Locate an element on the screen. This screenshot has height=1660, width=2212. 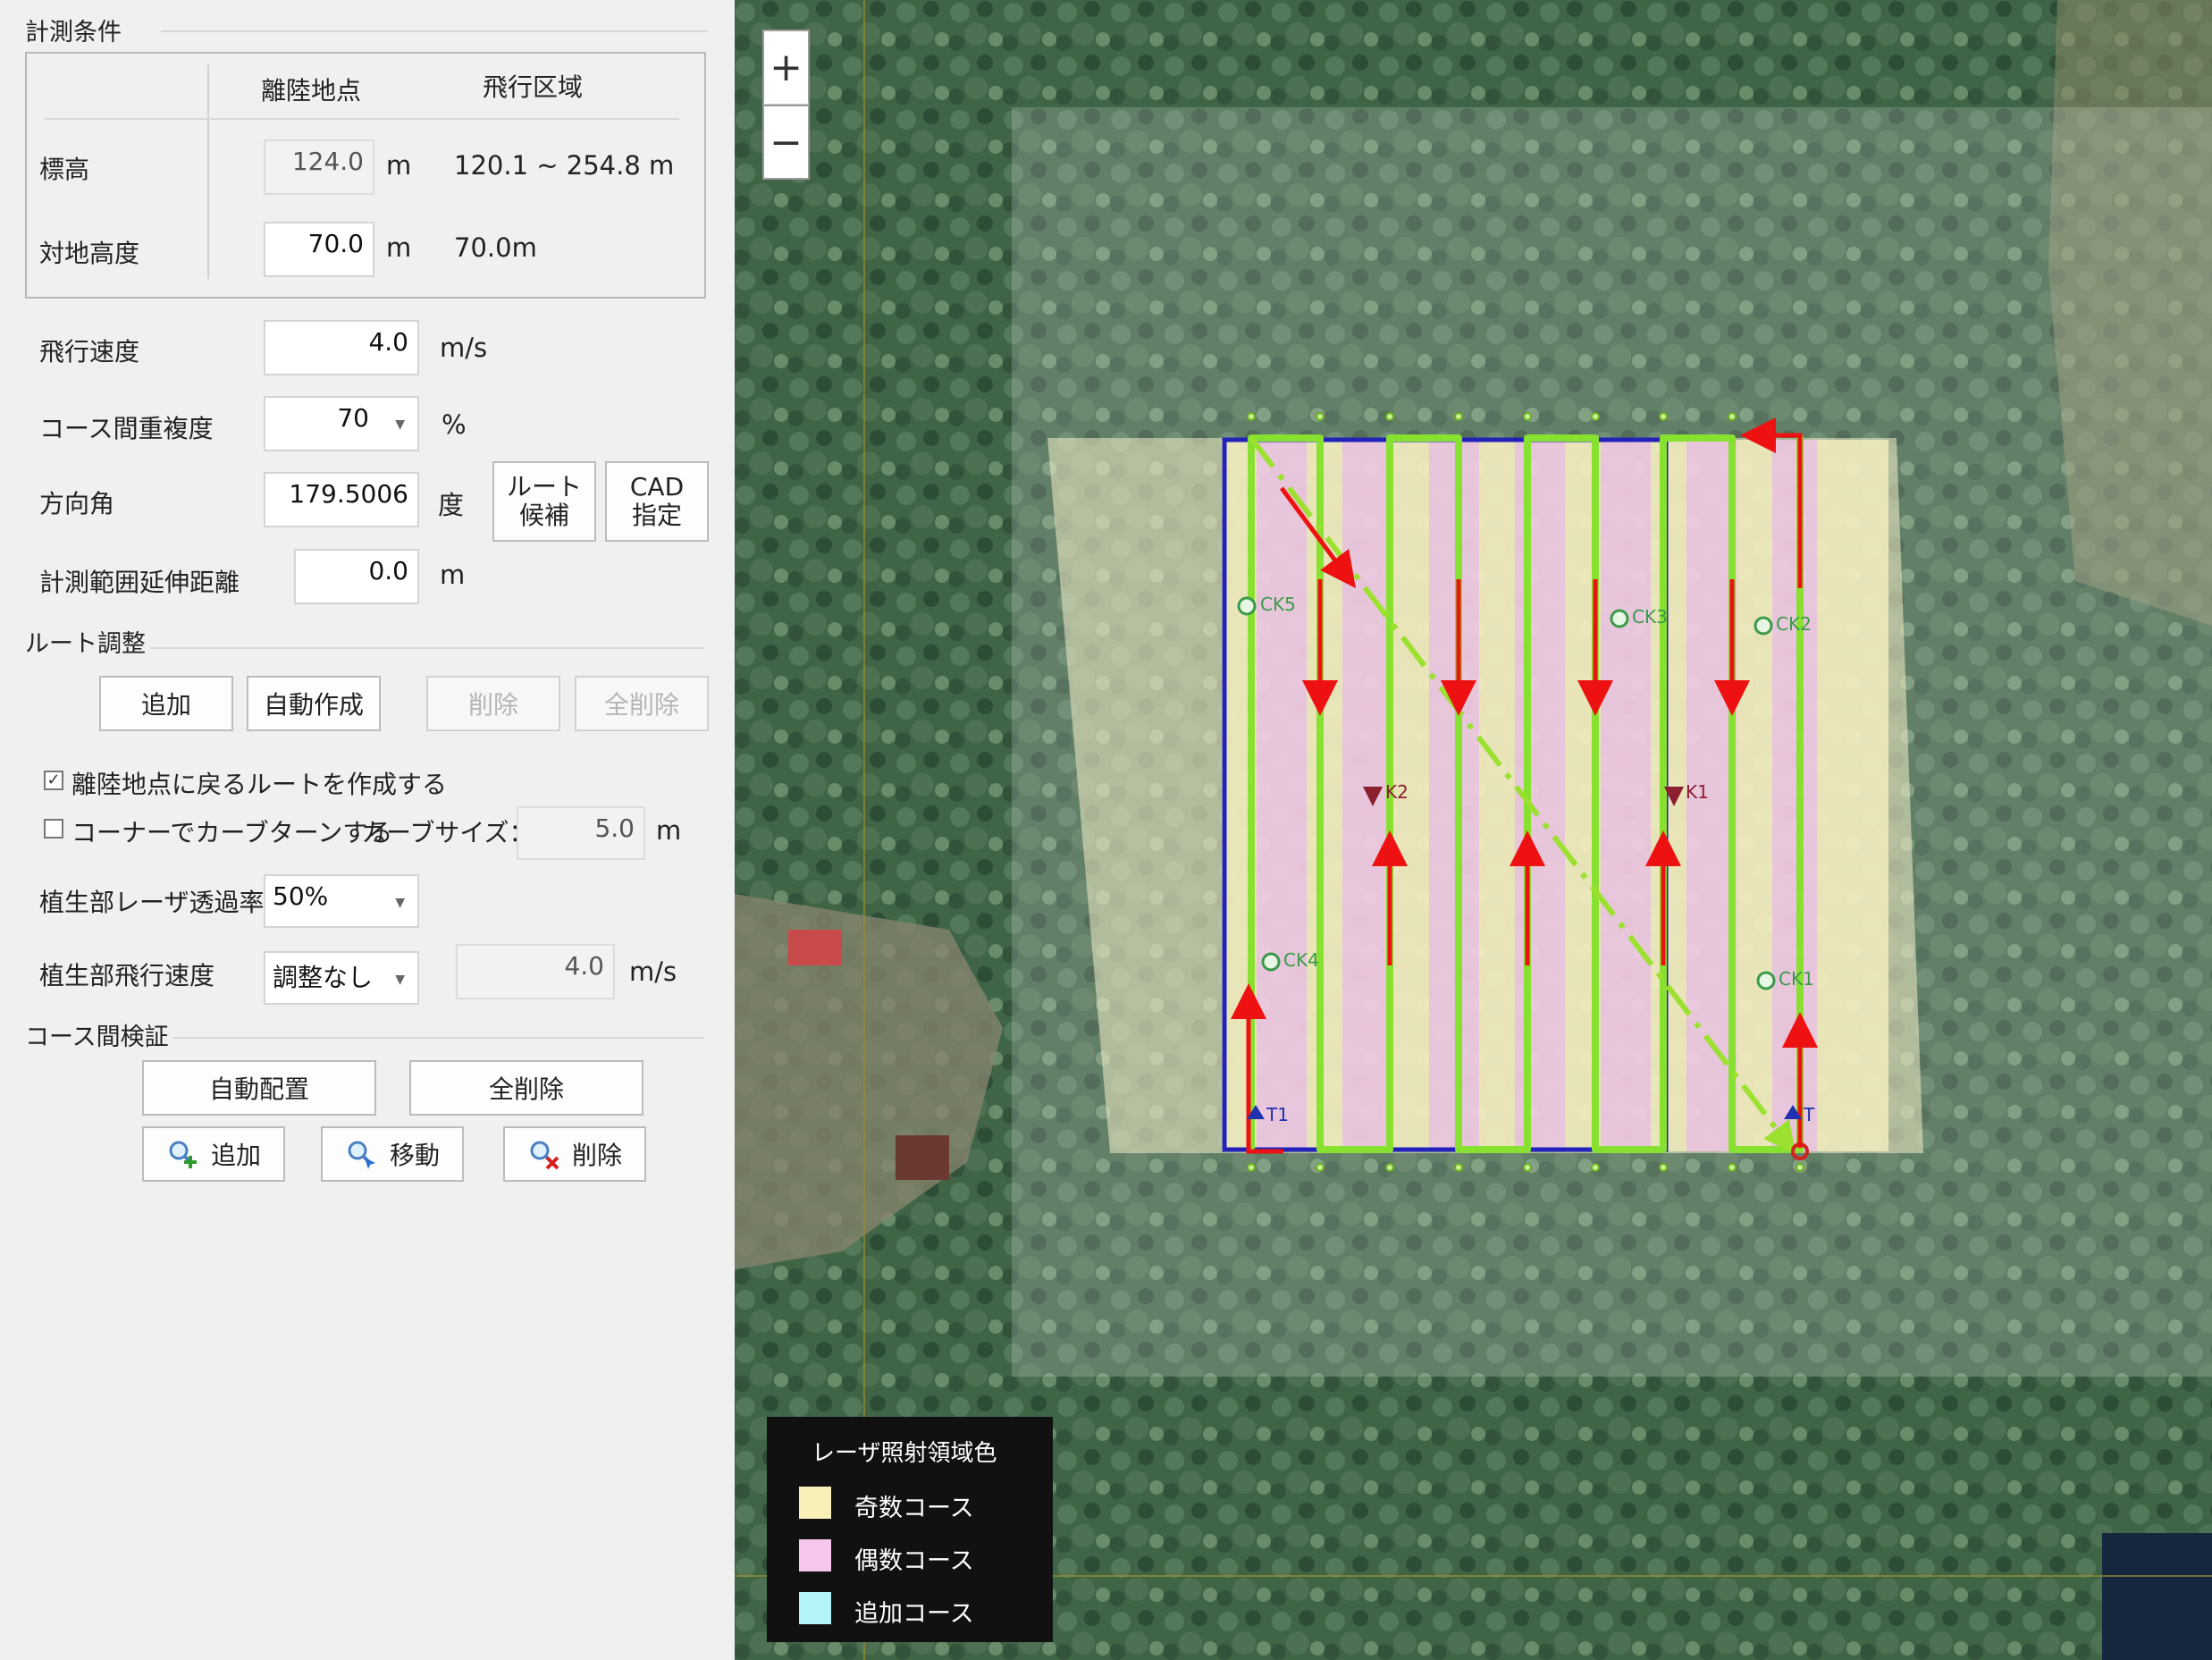
veg-speed-label: 植生部飛行速度 is located at coordinates (127, 976).